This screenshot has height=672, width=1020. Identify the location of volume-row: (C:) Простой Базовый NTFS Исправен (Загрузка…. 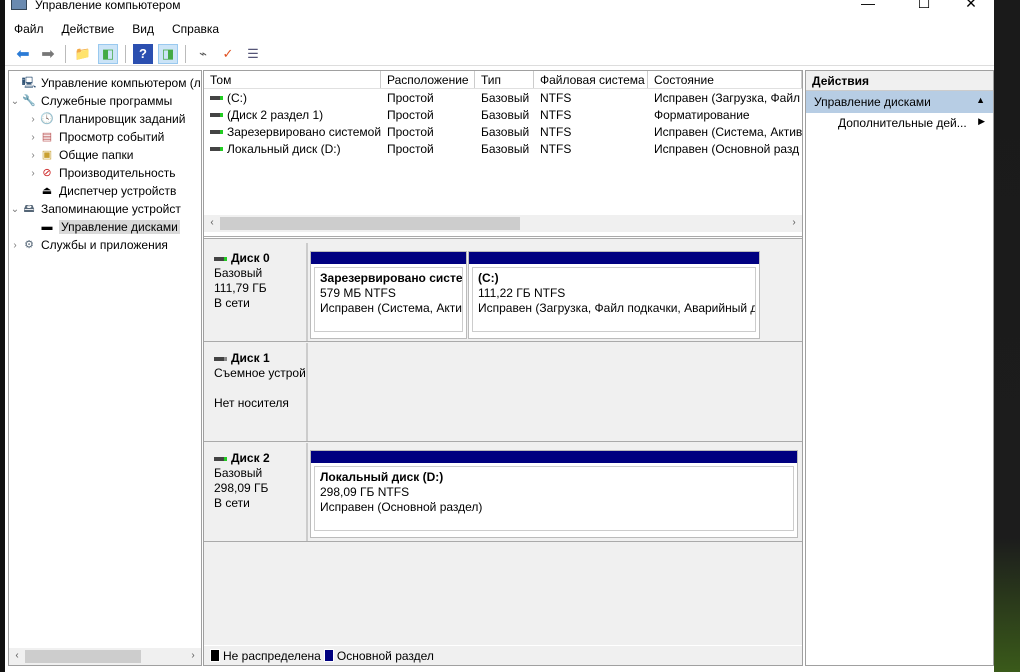
(503, 97).